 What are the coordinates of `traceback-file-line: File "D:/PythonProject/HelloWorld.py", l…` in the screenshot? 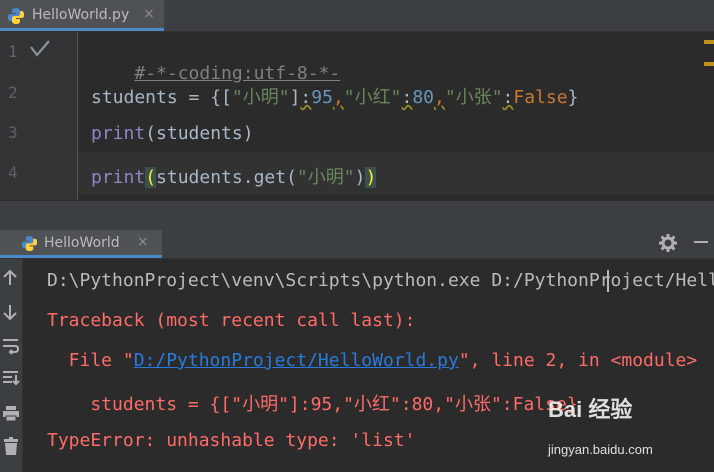 It's located at (372, 360).